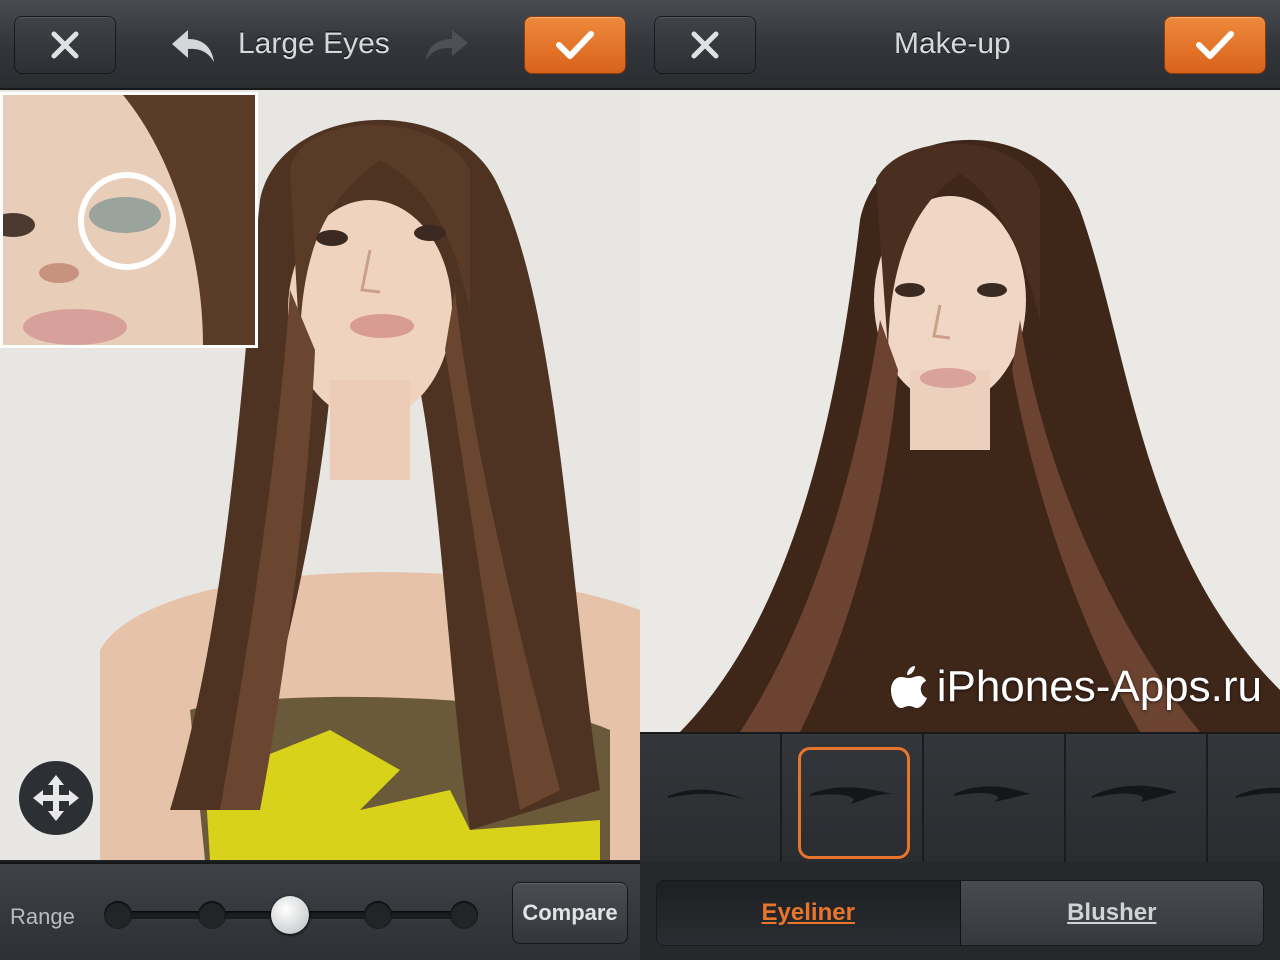  I want to click on slider-knob, so click(290, 915).